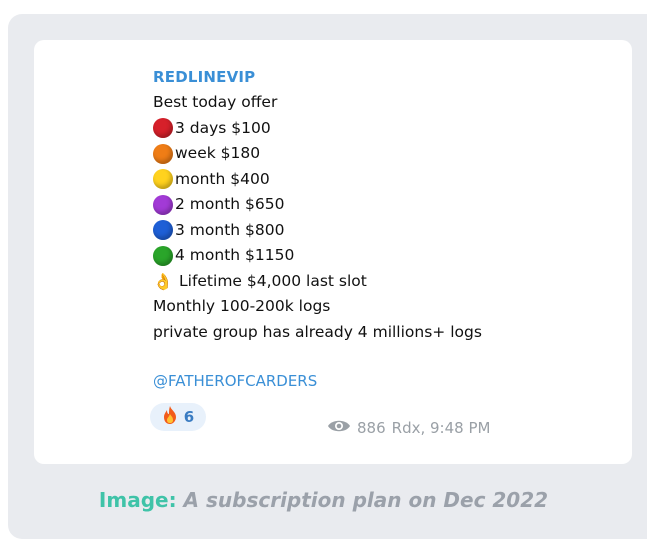  What do you see at coordinates (383, 256) in the screenshot?
I see `message-line-4month: 4 month $1150` at bounding box center [383, 256].